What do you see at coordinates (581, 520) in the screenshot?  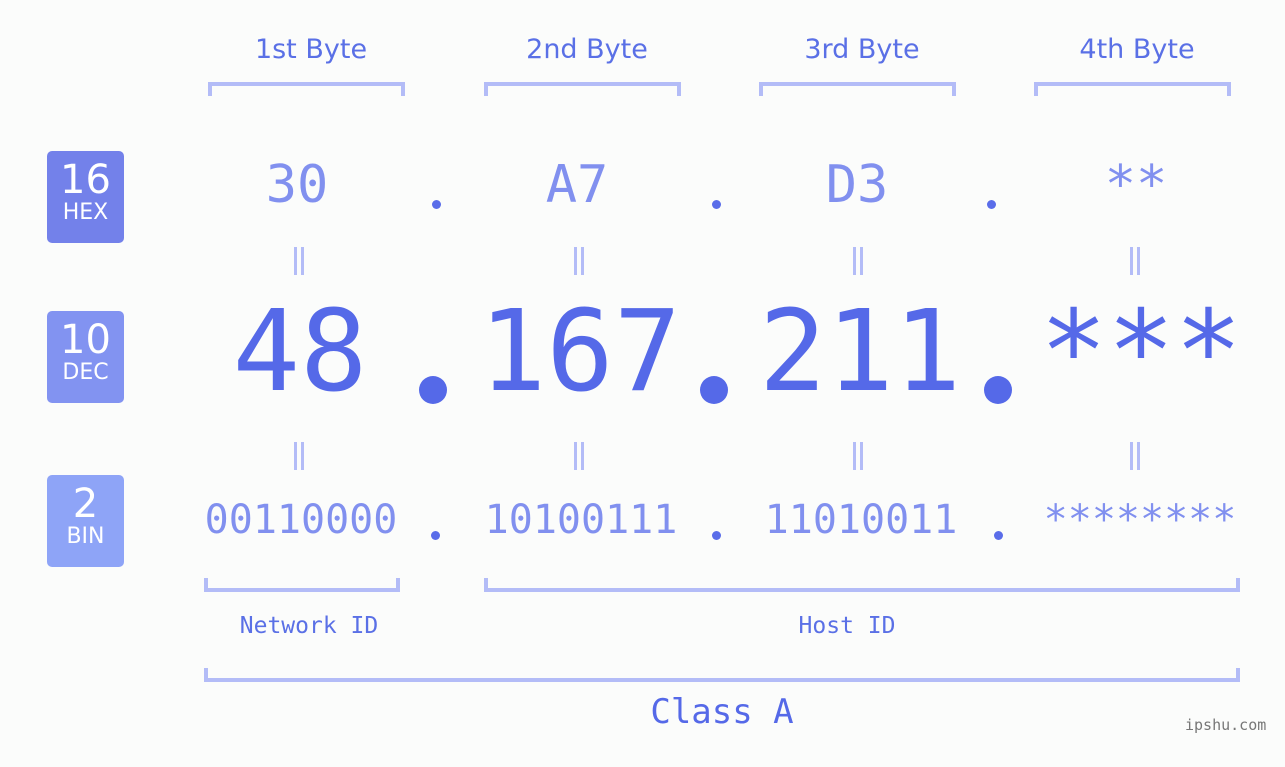 I see `bin-value-2: 10100111` at bounding box center [581, 520].